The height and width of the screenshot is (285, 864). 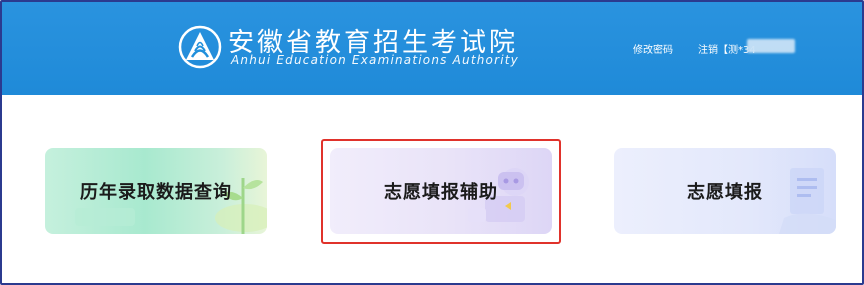 I want to click on application-assistant-card: 志愿填报辅助, so click(x=441, y=191).